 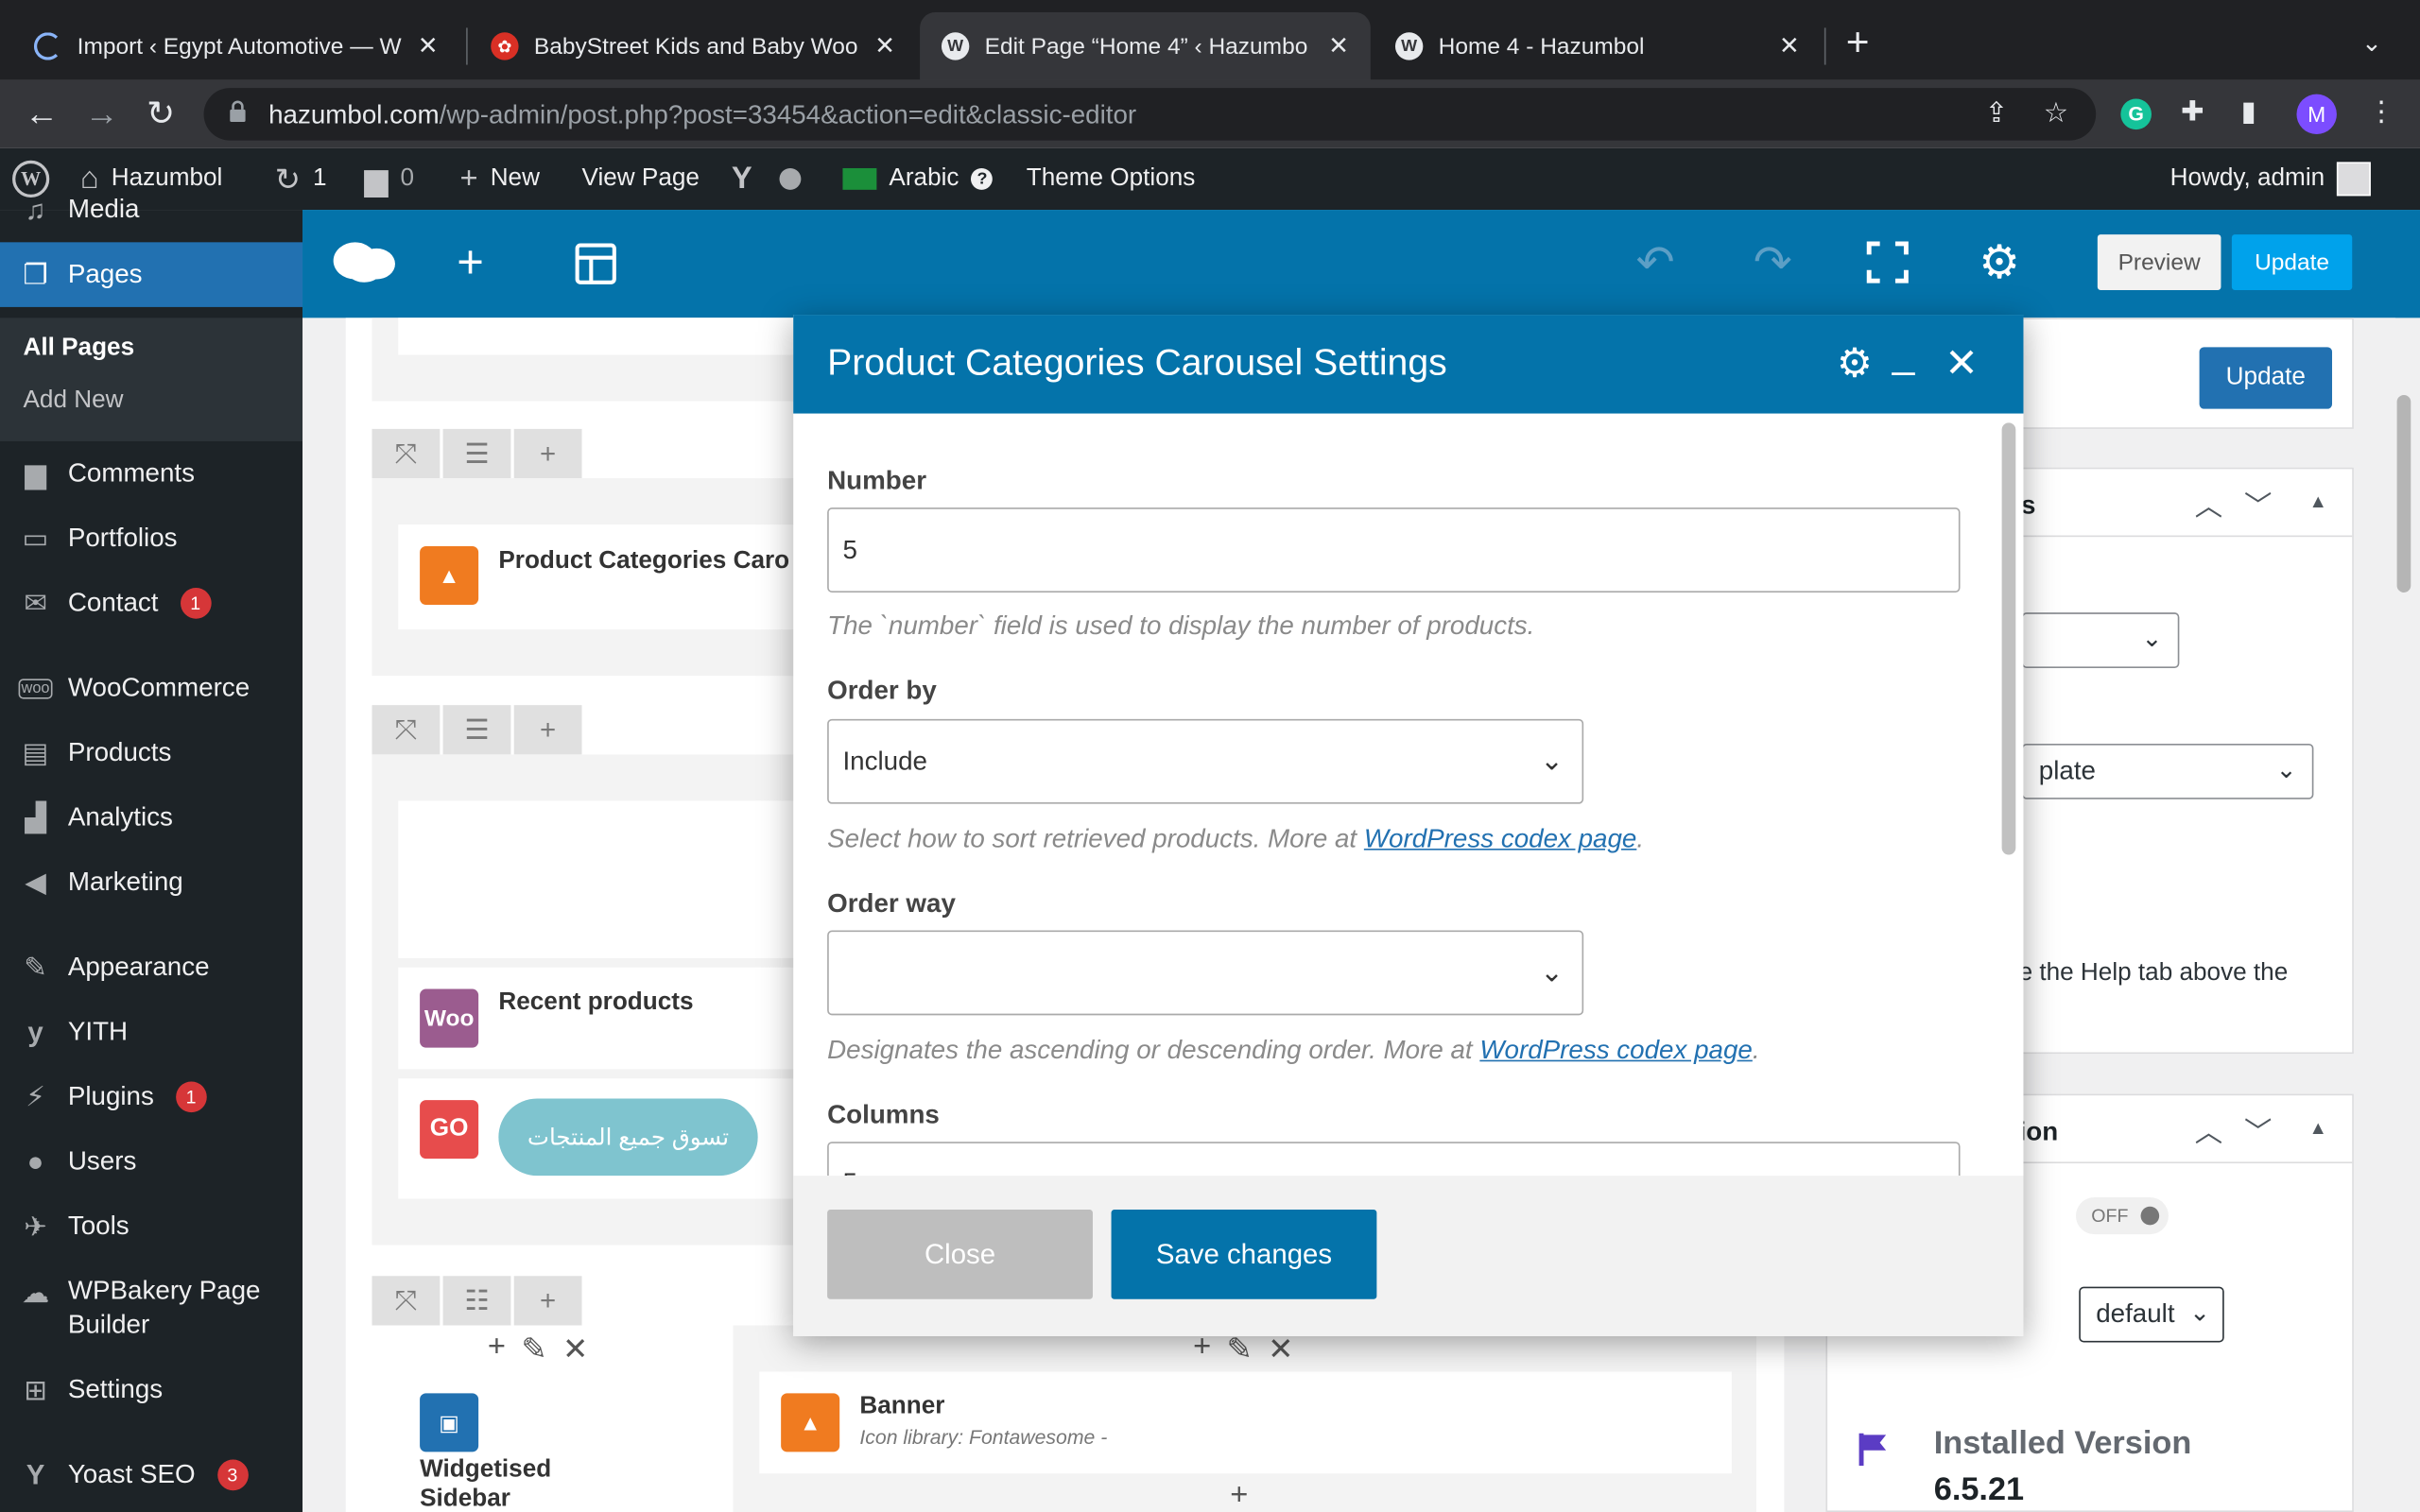 What do you see at coordinates (2292, 262) in the screenshot?
I see `update-button: Update` at bounding box center [2292, 262].